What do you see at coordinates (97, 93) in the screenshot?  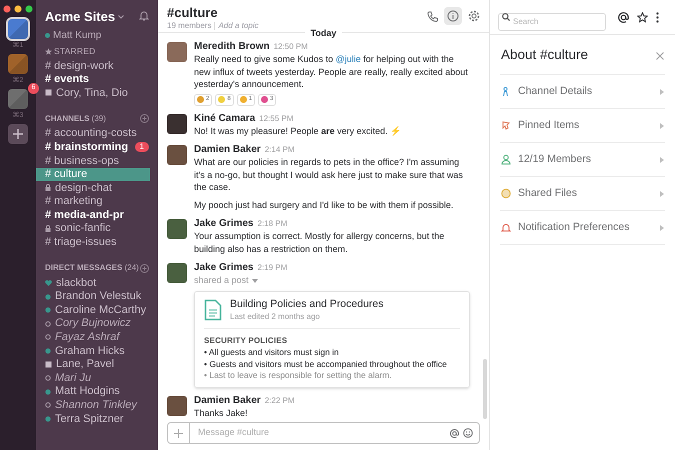 I see `sidebar-item: Cory, Tina, Dio` at bounding box center [97, 93].